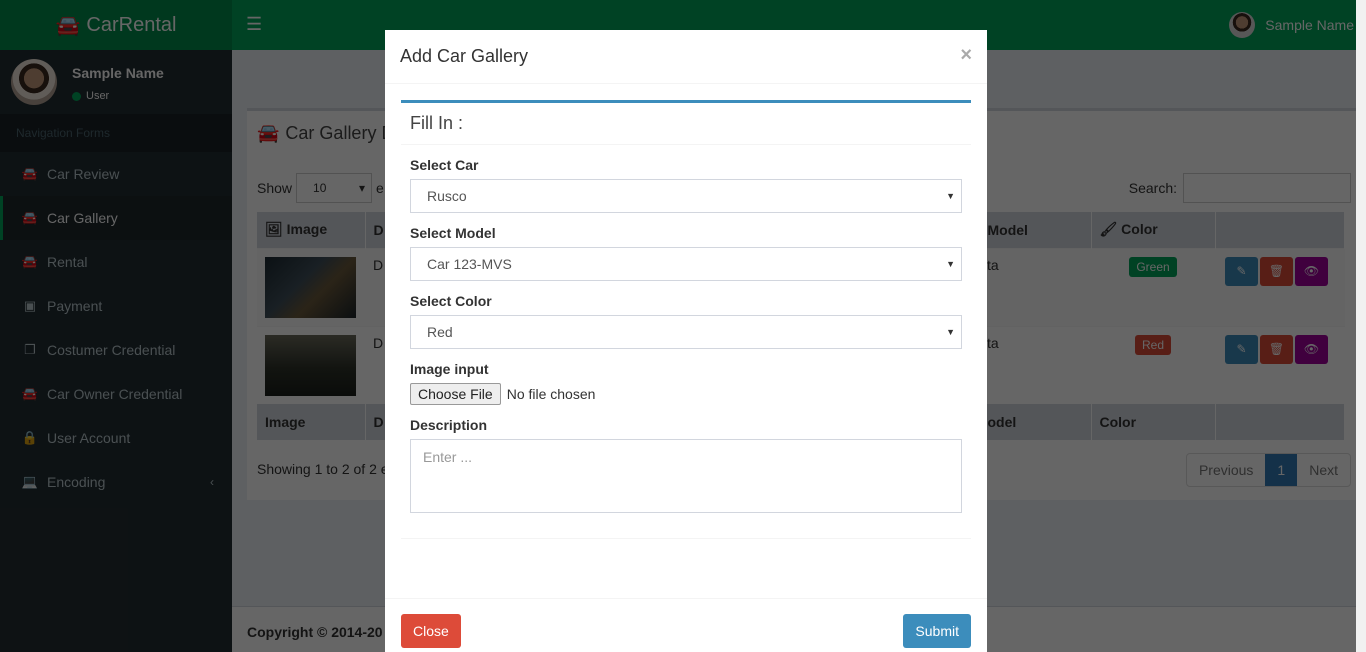 The height and width of the screenshot is (652, 1366). Describe the element at coordinates (937, 631) in the screenshot. I see `submit-button: Submit` at that location.